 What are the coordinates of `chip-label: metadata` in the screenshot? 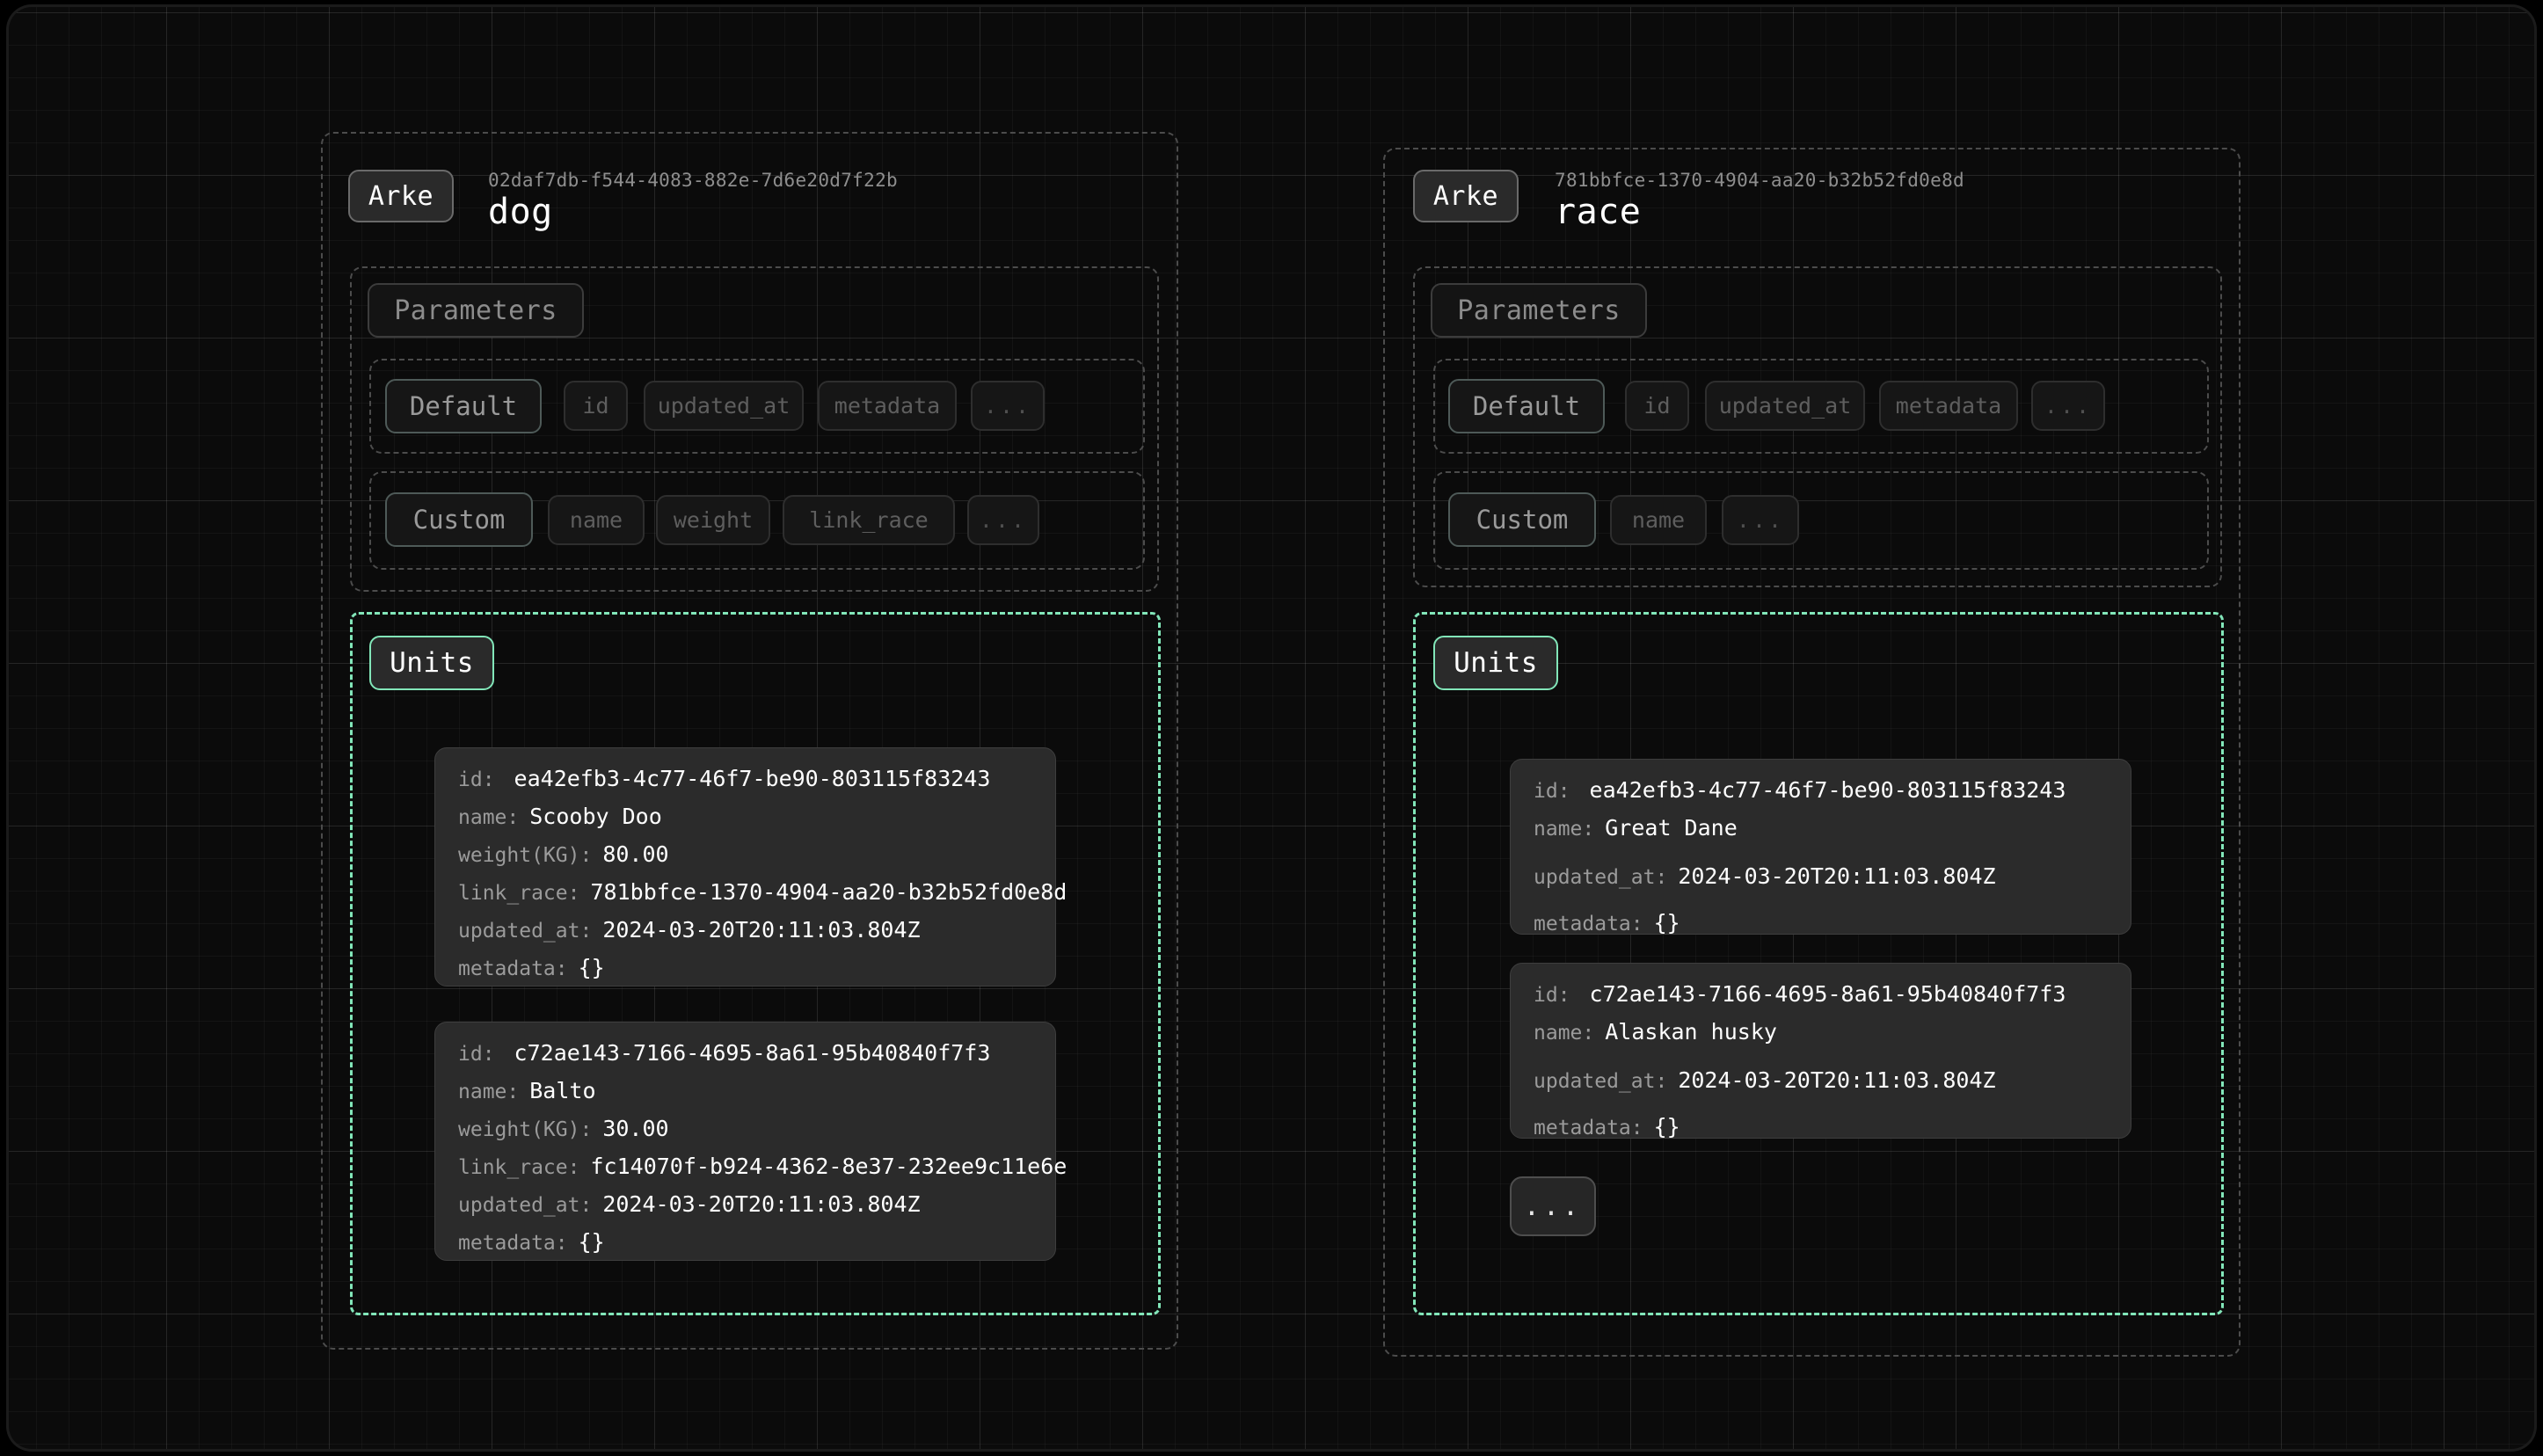 It's located at (1948, 406).